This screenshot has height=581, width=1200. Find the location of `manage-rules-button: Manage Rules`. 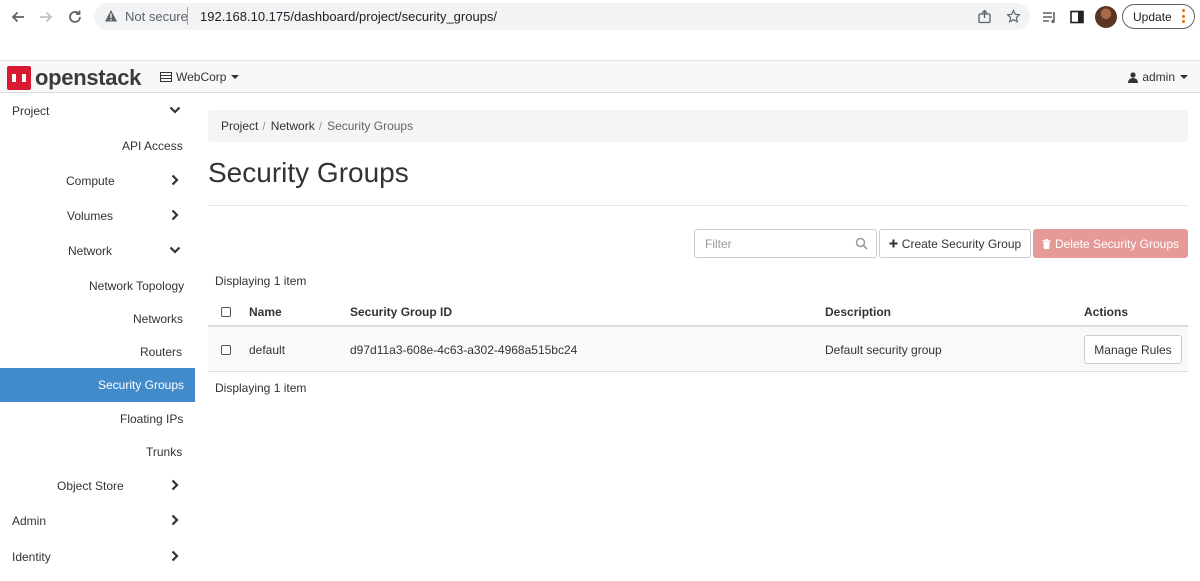

manage-rules-button: Manage Rules is located at coordinates (1133, 349).